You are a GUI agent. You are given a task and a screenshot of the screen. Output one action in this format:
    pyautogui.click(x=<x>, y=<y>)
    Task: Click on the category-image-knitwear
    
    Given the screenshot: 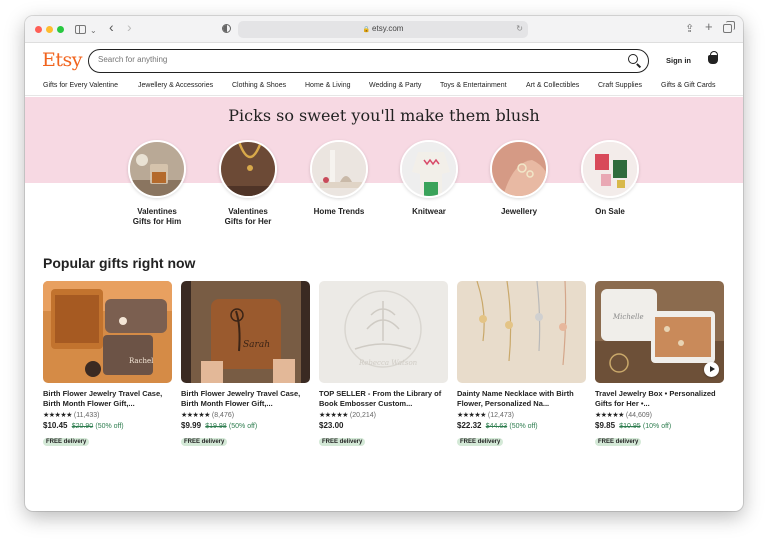 What is the action you would take?
    pyautogui.click(x=429, y=169)
    